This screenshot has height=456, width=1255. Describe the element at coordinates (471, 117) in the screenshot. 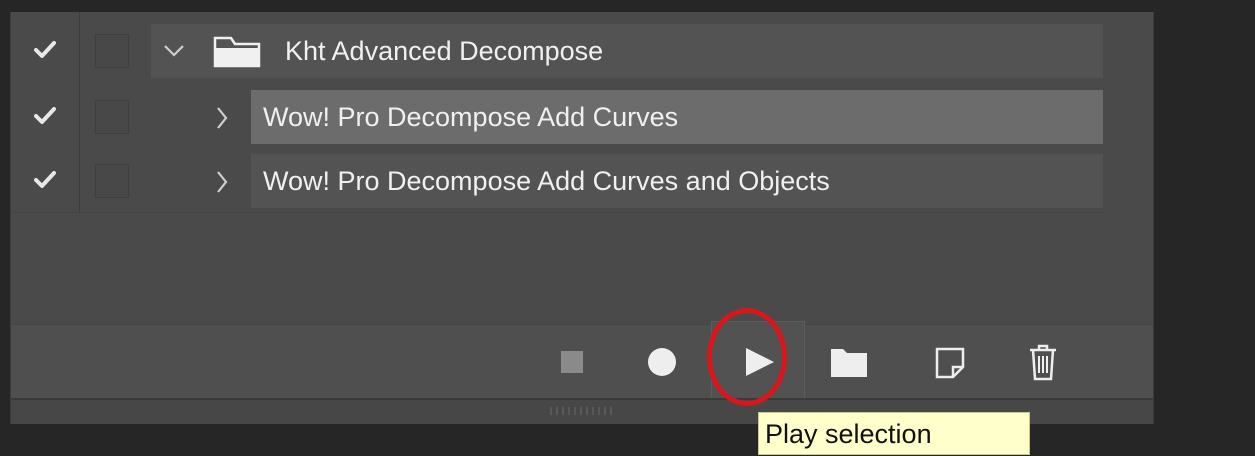

I see `action-label: Wow! Pro Decompose Add Curves` at that location.